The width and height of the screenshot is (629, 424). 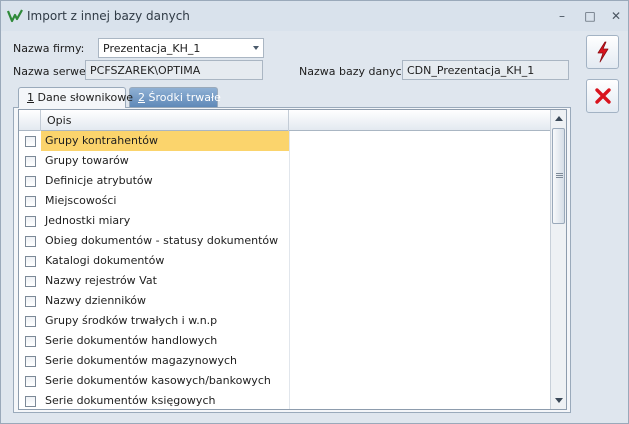 What do you see at coordinates (284, 321) in the screenshot?
I see `table-row: Grupy środków trwałych i w.n.p` at bounding box center [284, 321].